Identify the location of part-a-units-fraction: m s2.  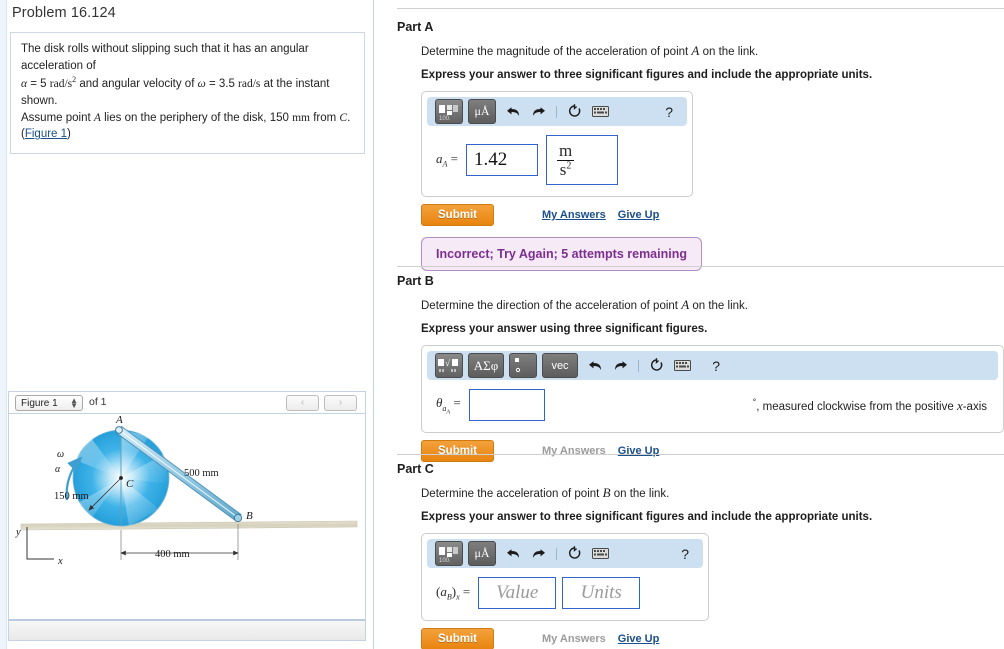
(565, 159).